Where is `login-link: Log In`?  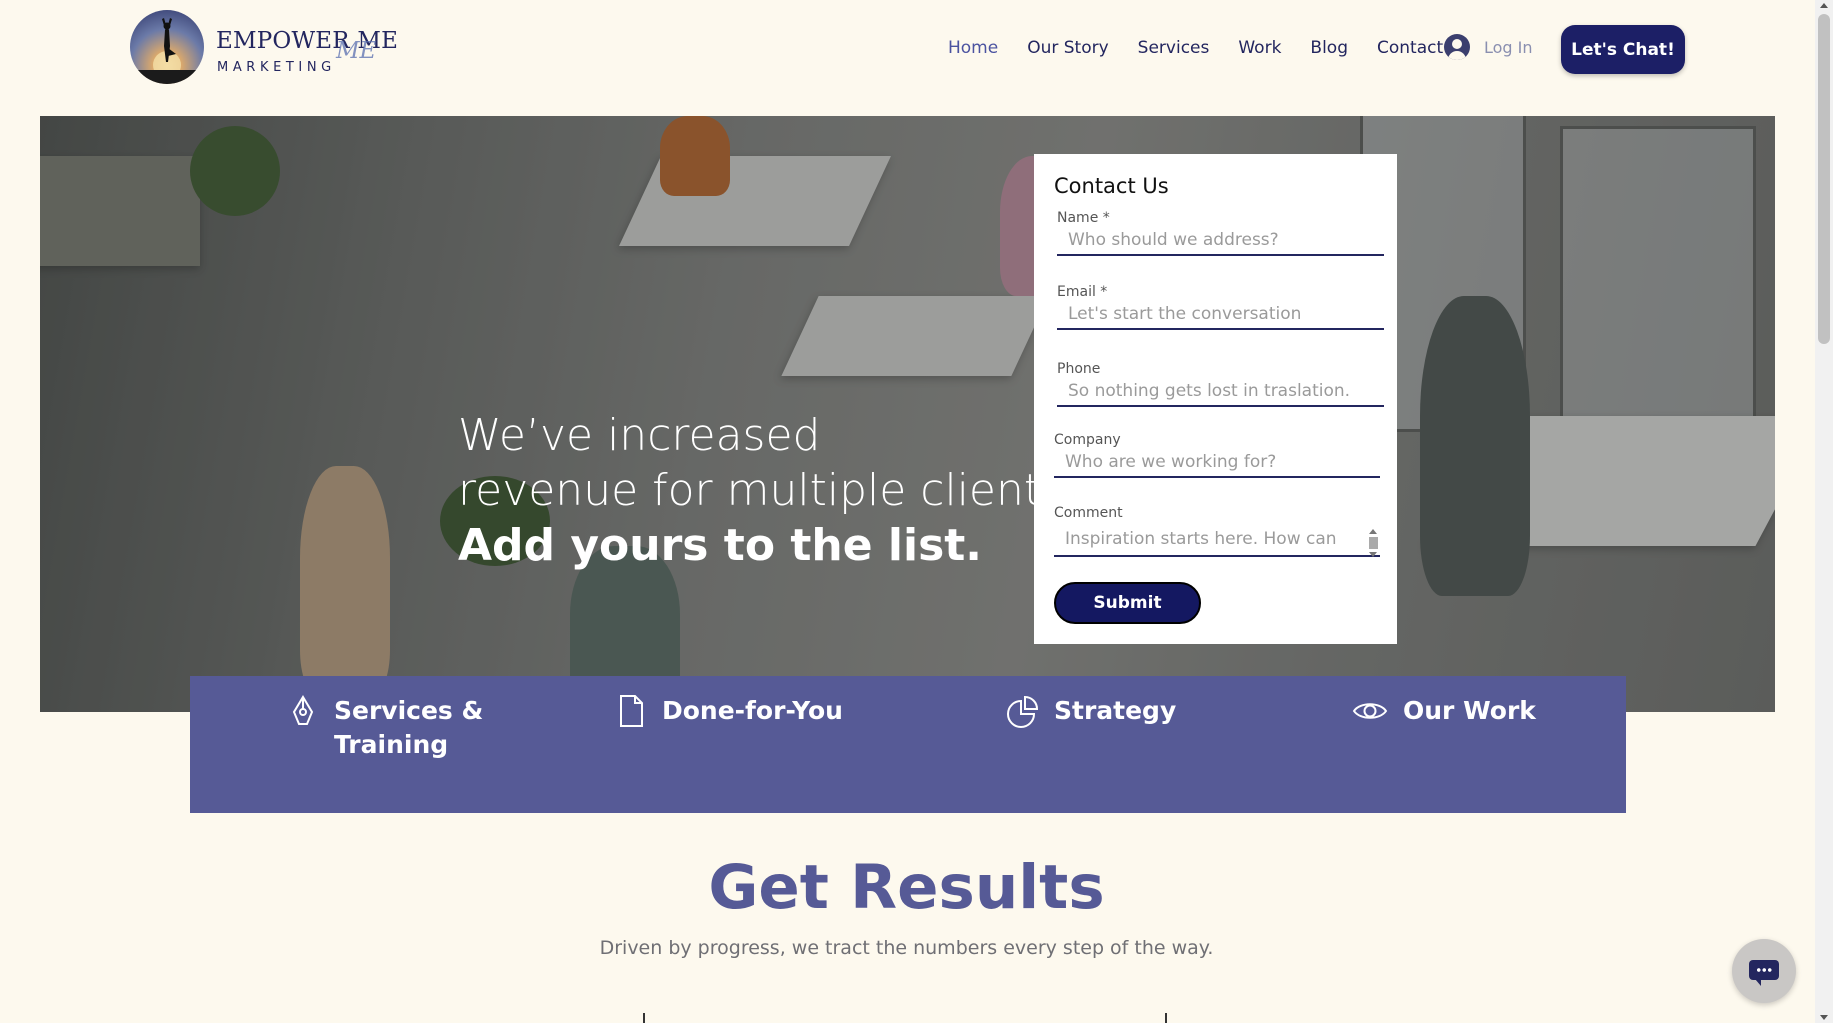 login-link: Log In is located at coordinates (1488, 47).